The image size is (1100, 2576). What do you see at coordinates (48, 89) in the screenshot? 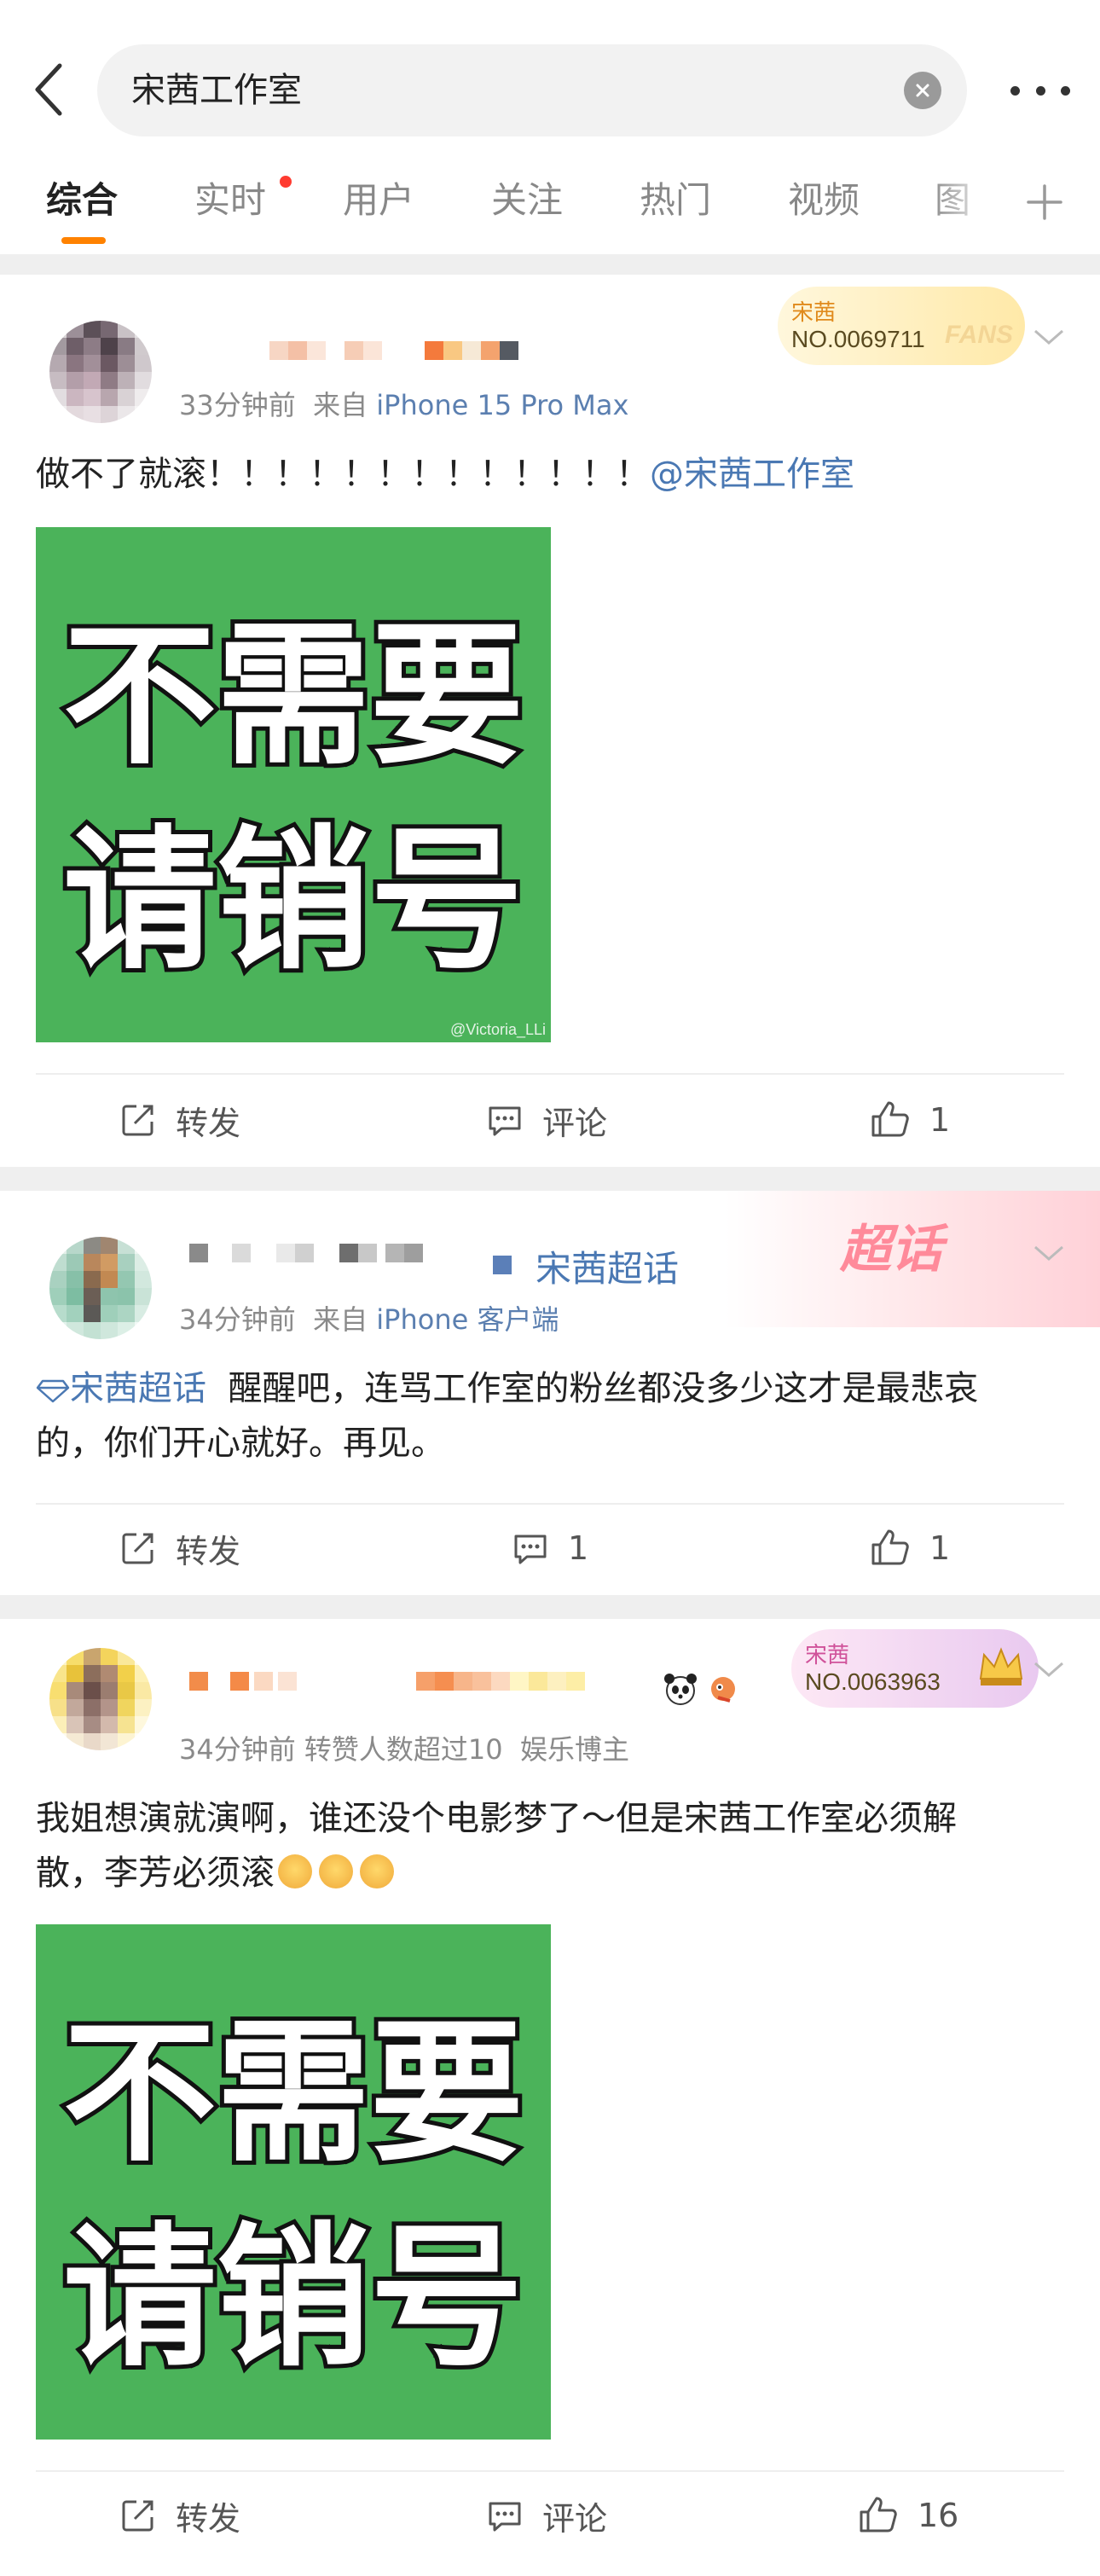
I see `back-arrow-icon` at bounding box center [48, 89].